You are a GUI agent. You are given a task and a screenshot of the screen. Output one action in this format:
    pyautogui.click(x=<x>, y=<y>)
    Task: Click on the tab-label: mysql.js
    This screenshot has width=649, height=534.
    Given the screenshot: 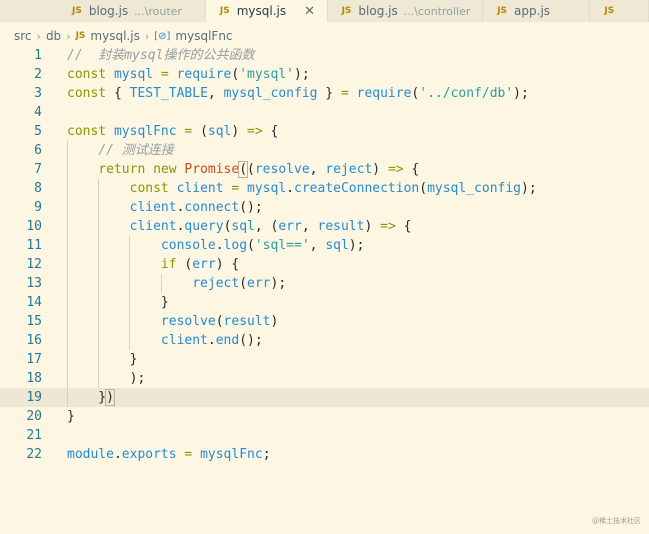 What is the action you would take?
    pyautogui.click(x=261, y=11)
    